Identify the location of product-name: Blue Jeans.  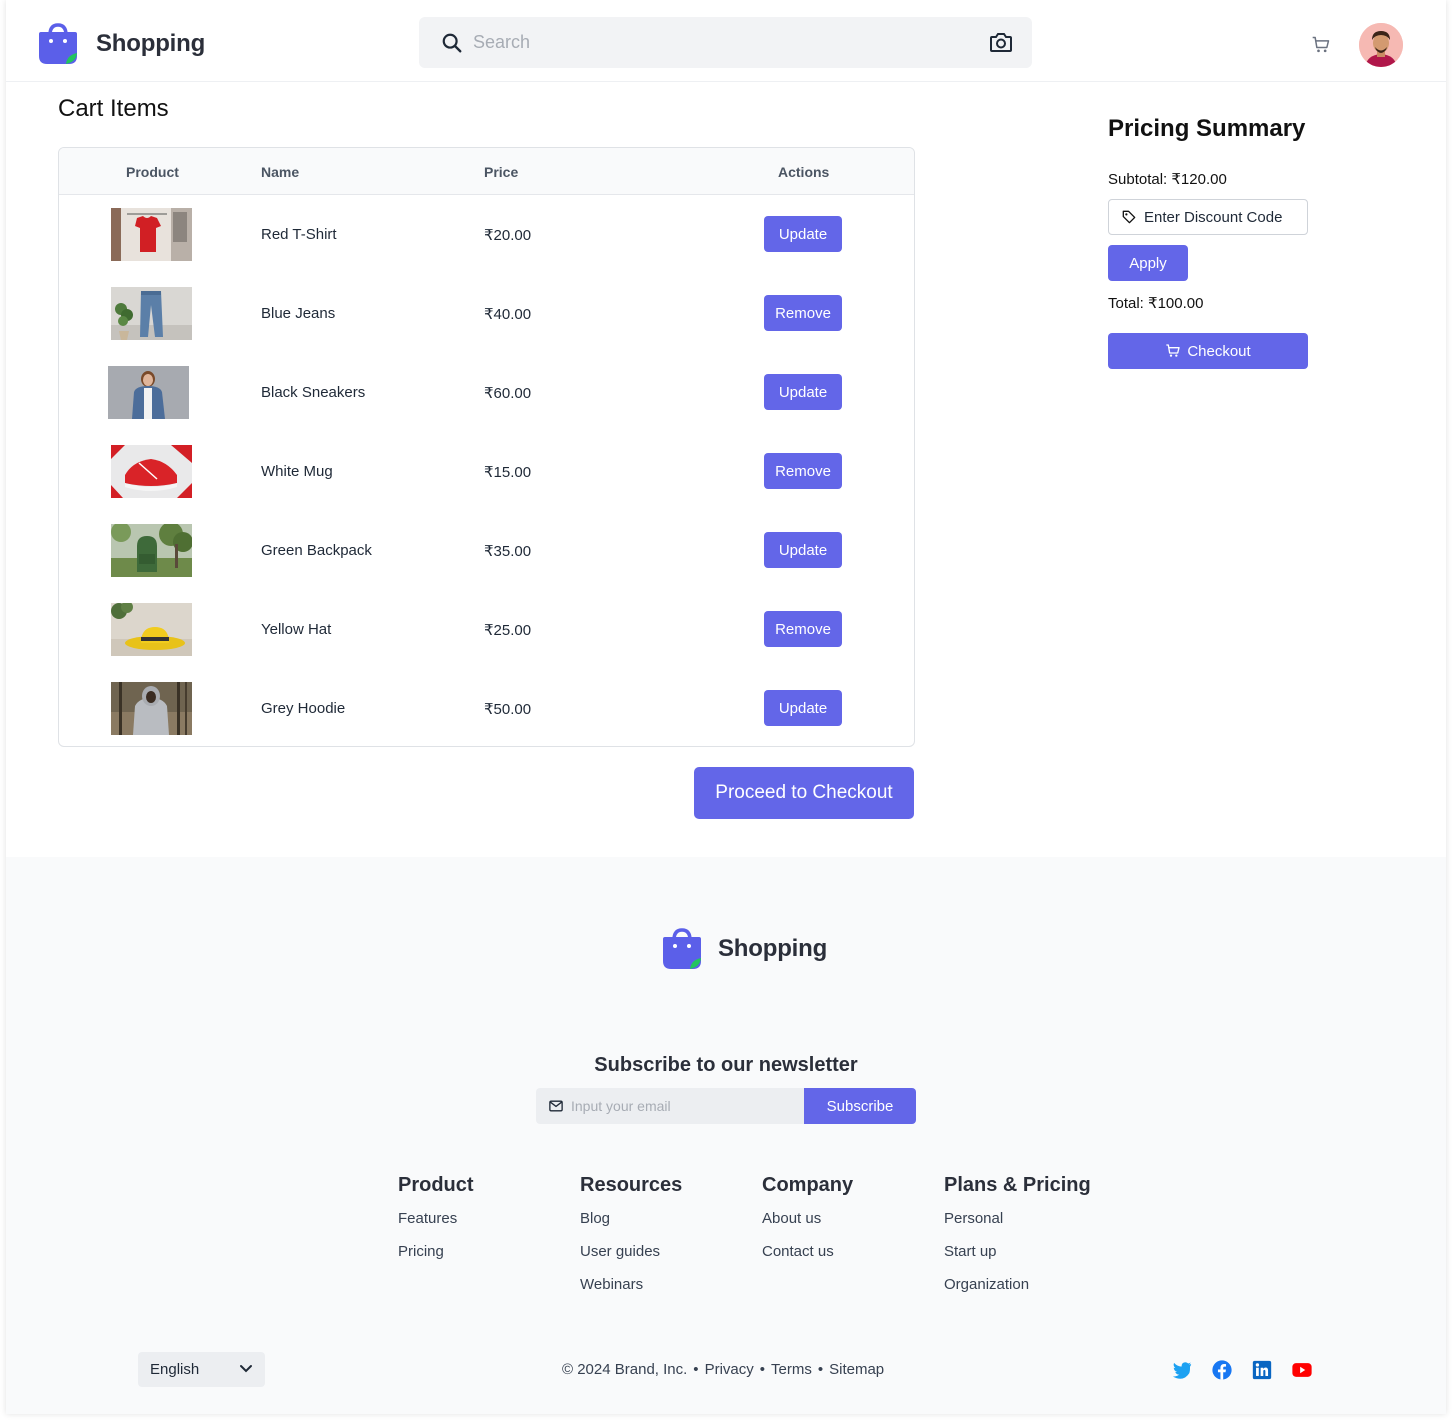
(298, 313).